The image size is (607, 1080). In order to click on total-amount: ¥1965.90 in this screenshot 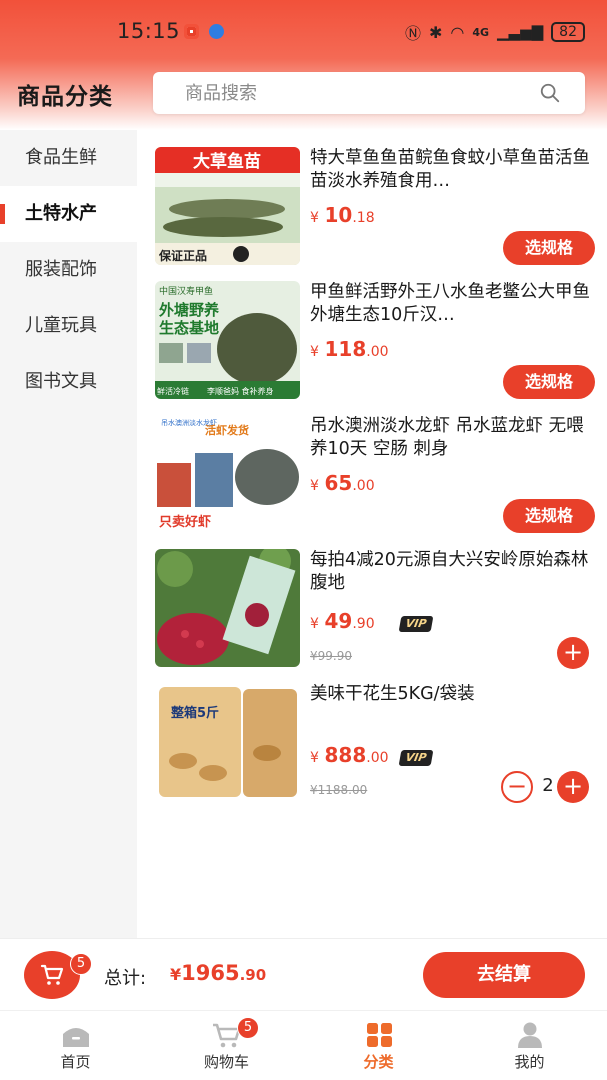, I will do `click(218, 973)`.